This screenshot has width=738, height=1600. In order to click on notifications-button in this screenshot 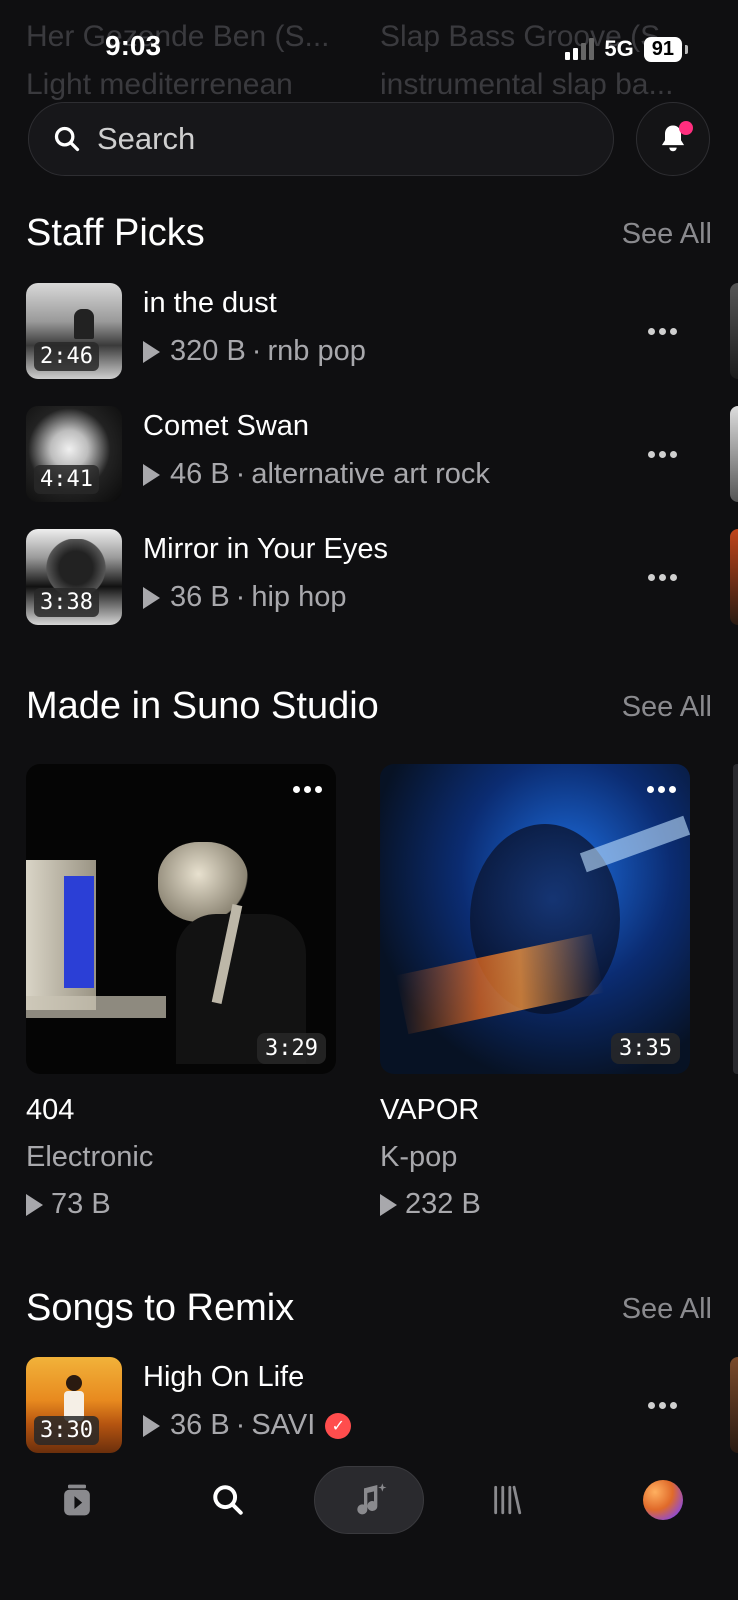, I will do `click(673, 139)`.